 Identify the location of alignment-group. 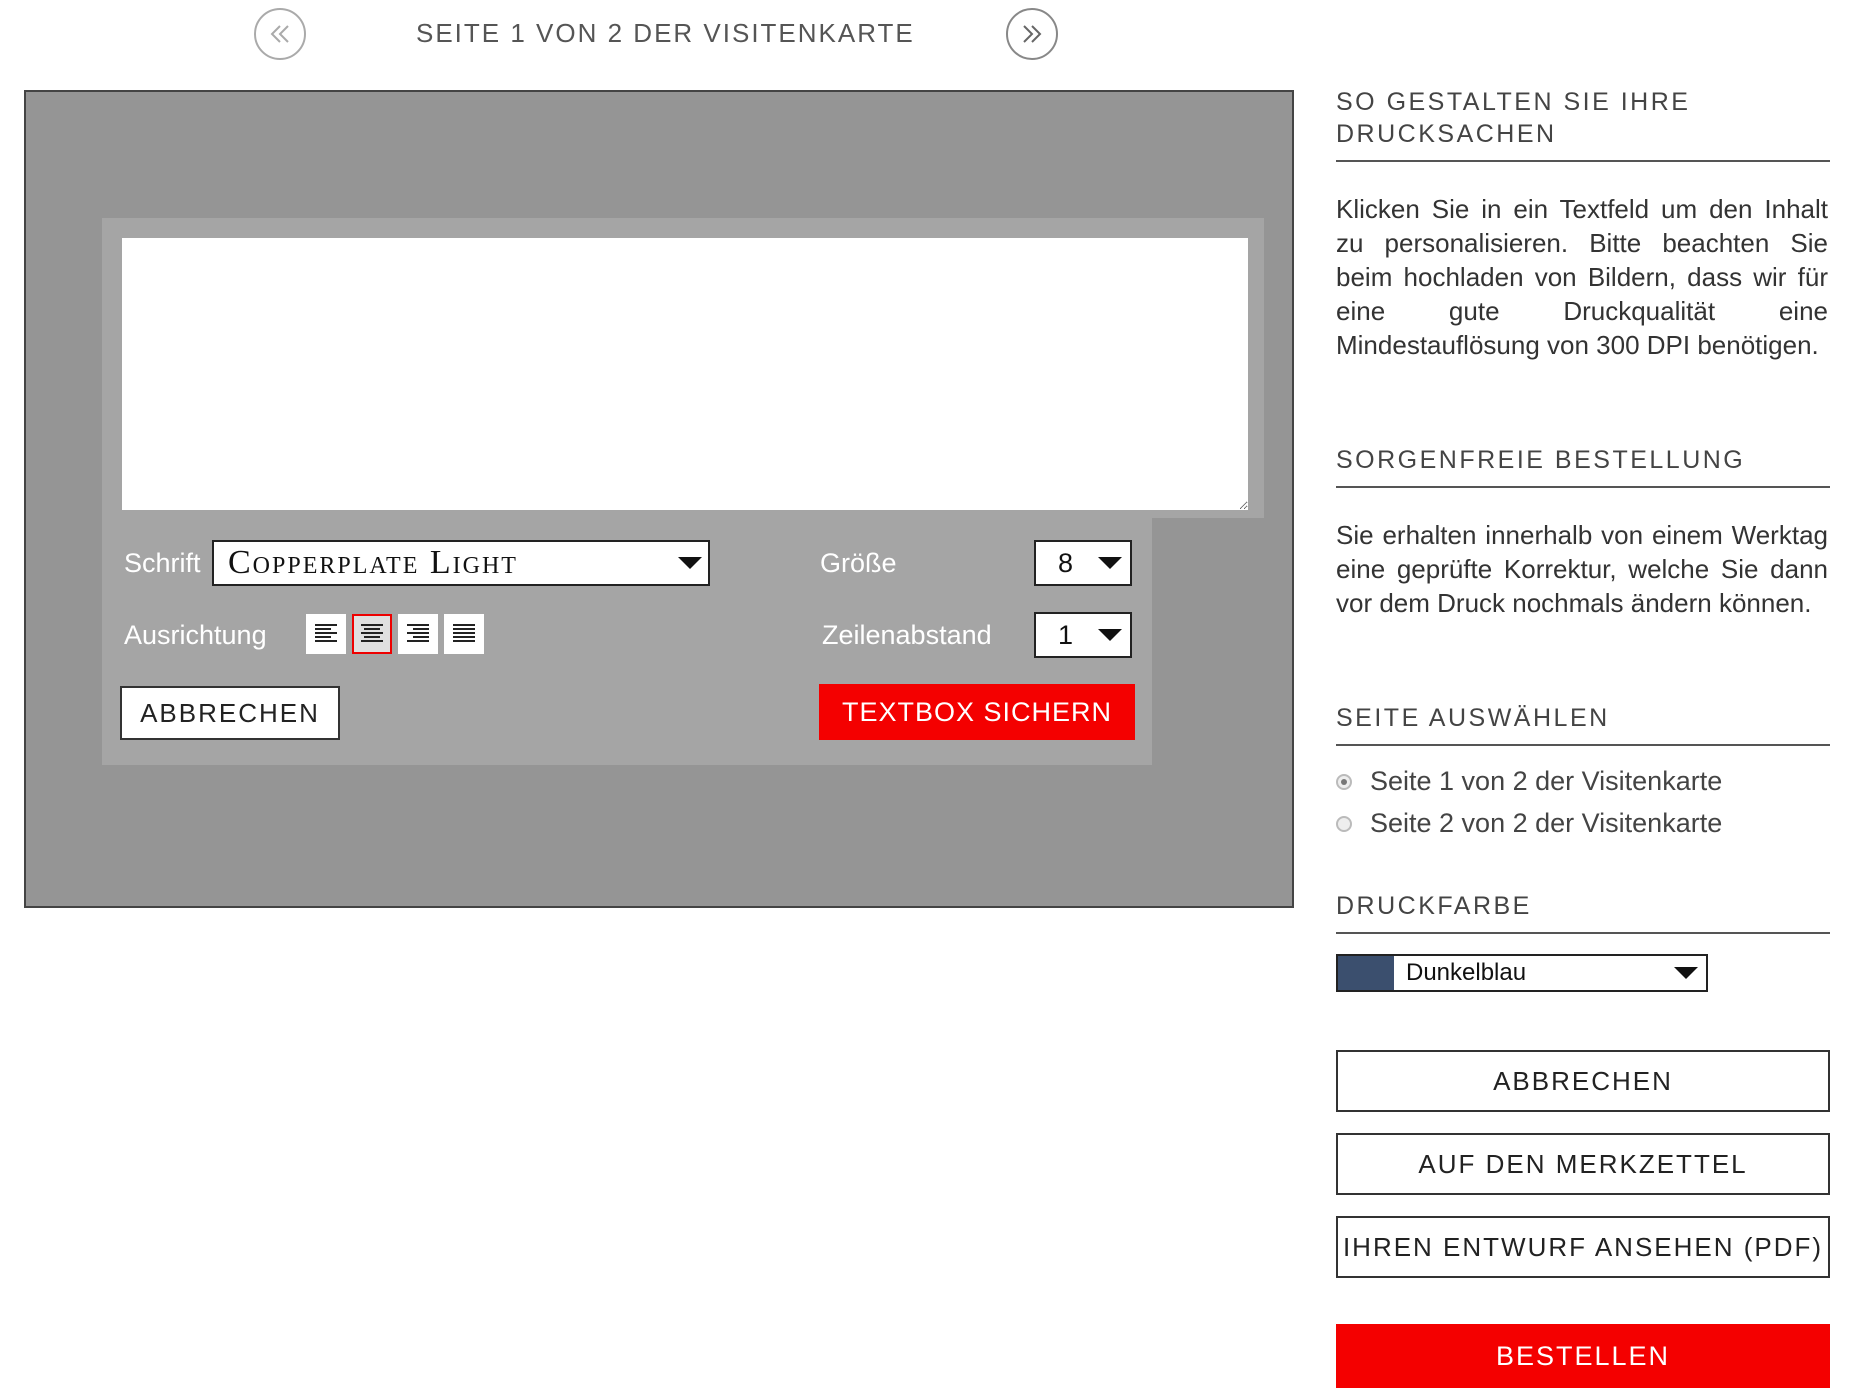
(395, 634).